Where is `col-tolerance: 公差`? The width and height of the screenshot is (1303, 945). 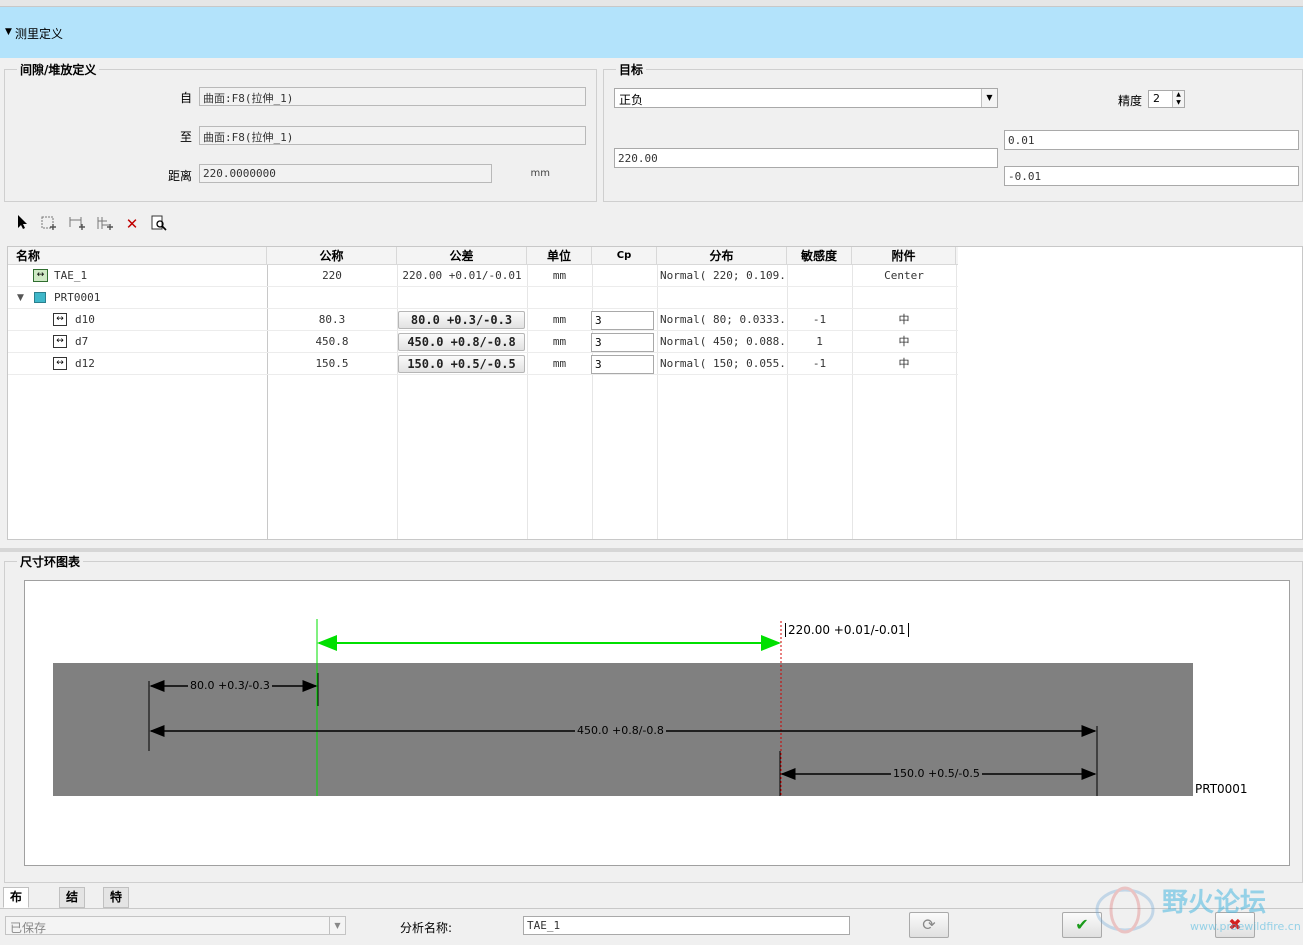 col-tolerance: 公差 is located at coordinates (462, 256).